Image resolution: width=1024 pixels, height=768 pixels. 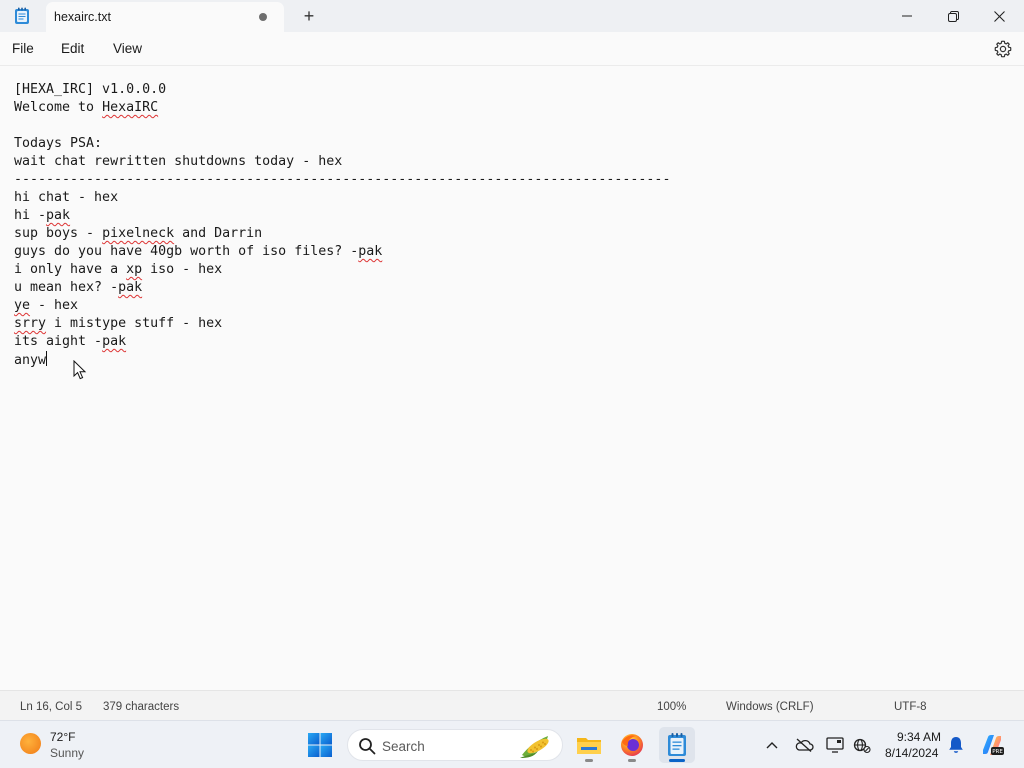 What do you see at coordinates (320, 745) in the screenshot?
I see `windows-start-icon` at bounding box center [320, 745].